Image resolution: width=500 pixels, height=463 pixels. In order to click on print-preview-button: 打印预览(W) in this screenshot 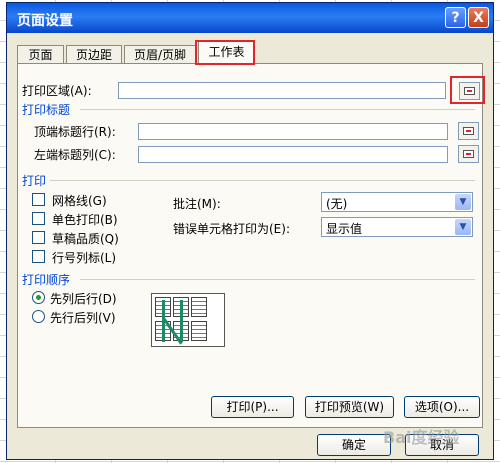, I will do `click(349, 407)`.